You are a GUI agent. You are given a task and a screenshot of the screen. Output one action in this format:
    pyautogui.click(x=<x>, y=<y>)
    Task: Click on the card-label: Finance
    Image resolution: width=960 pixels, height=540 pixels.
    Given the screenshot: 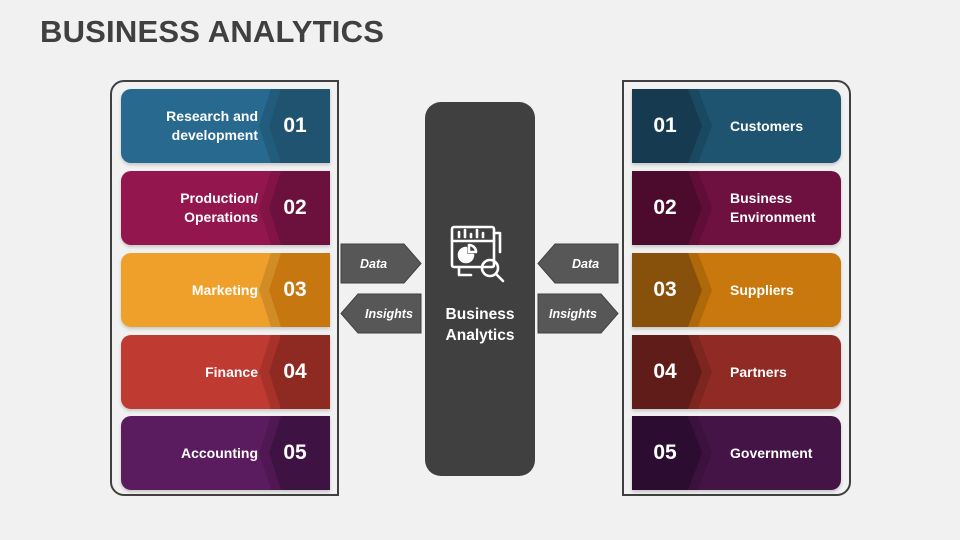 What is the action you would take?
    pyautogui.click(x=231, y=371)
    